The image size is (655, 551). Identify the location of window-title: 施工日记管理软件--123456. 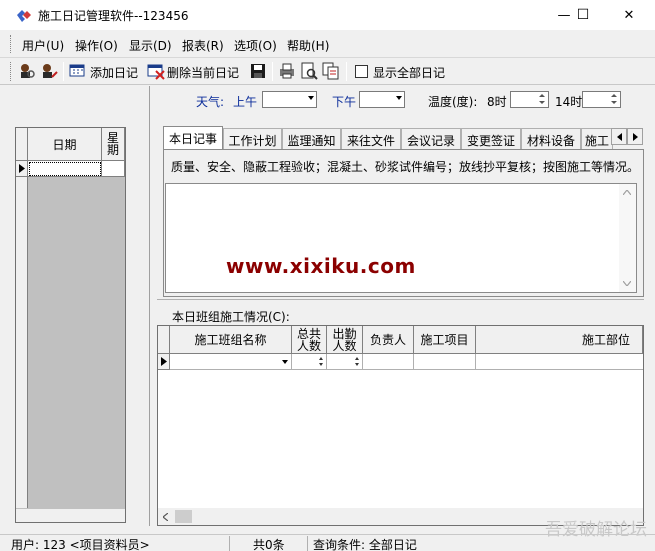
(113, 16).